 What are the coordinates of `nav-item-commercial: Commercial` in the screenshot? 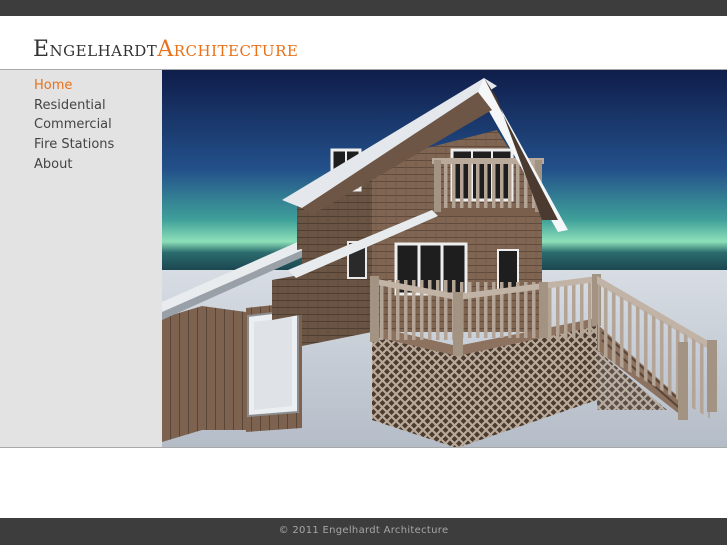 It's located at (74, 125).